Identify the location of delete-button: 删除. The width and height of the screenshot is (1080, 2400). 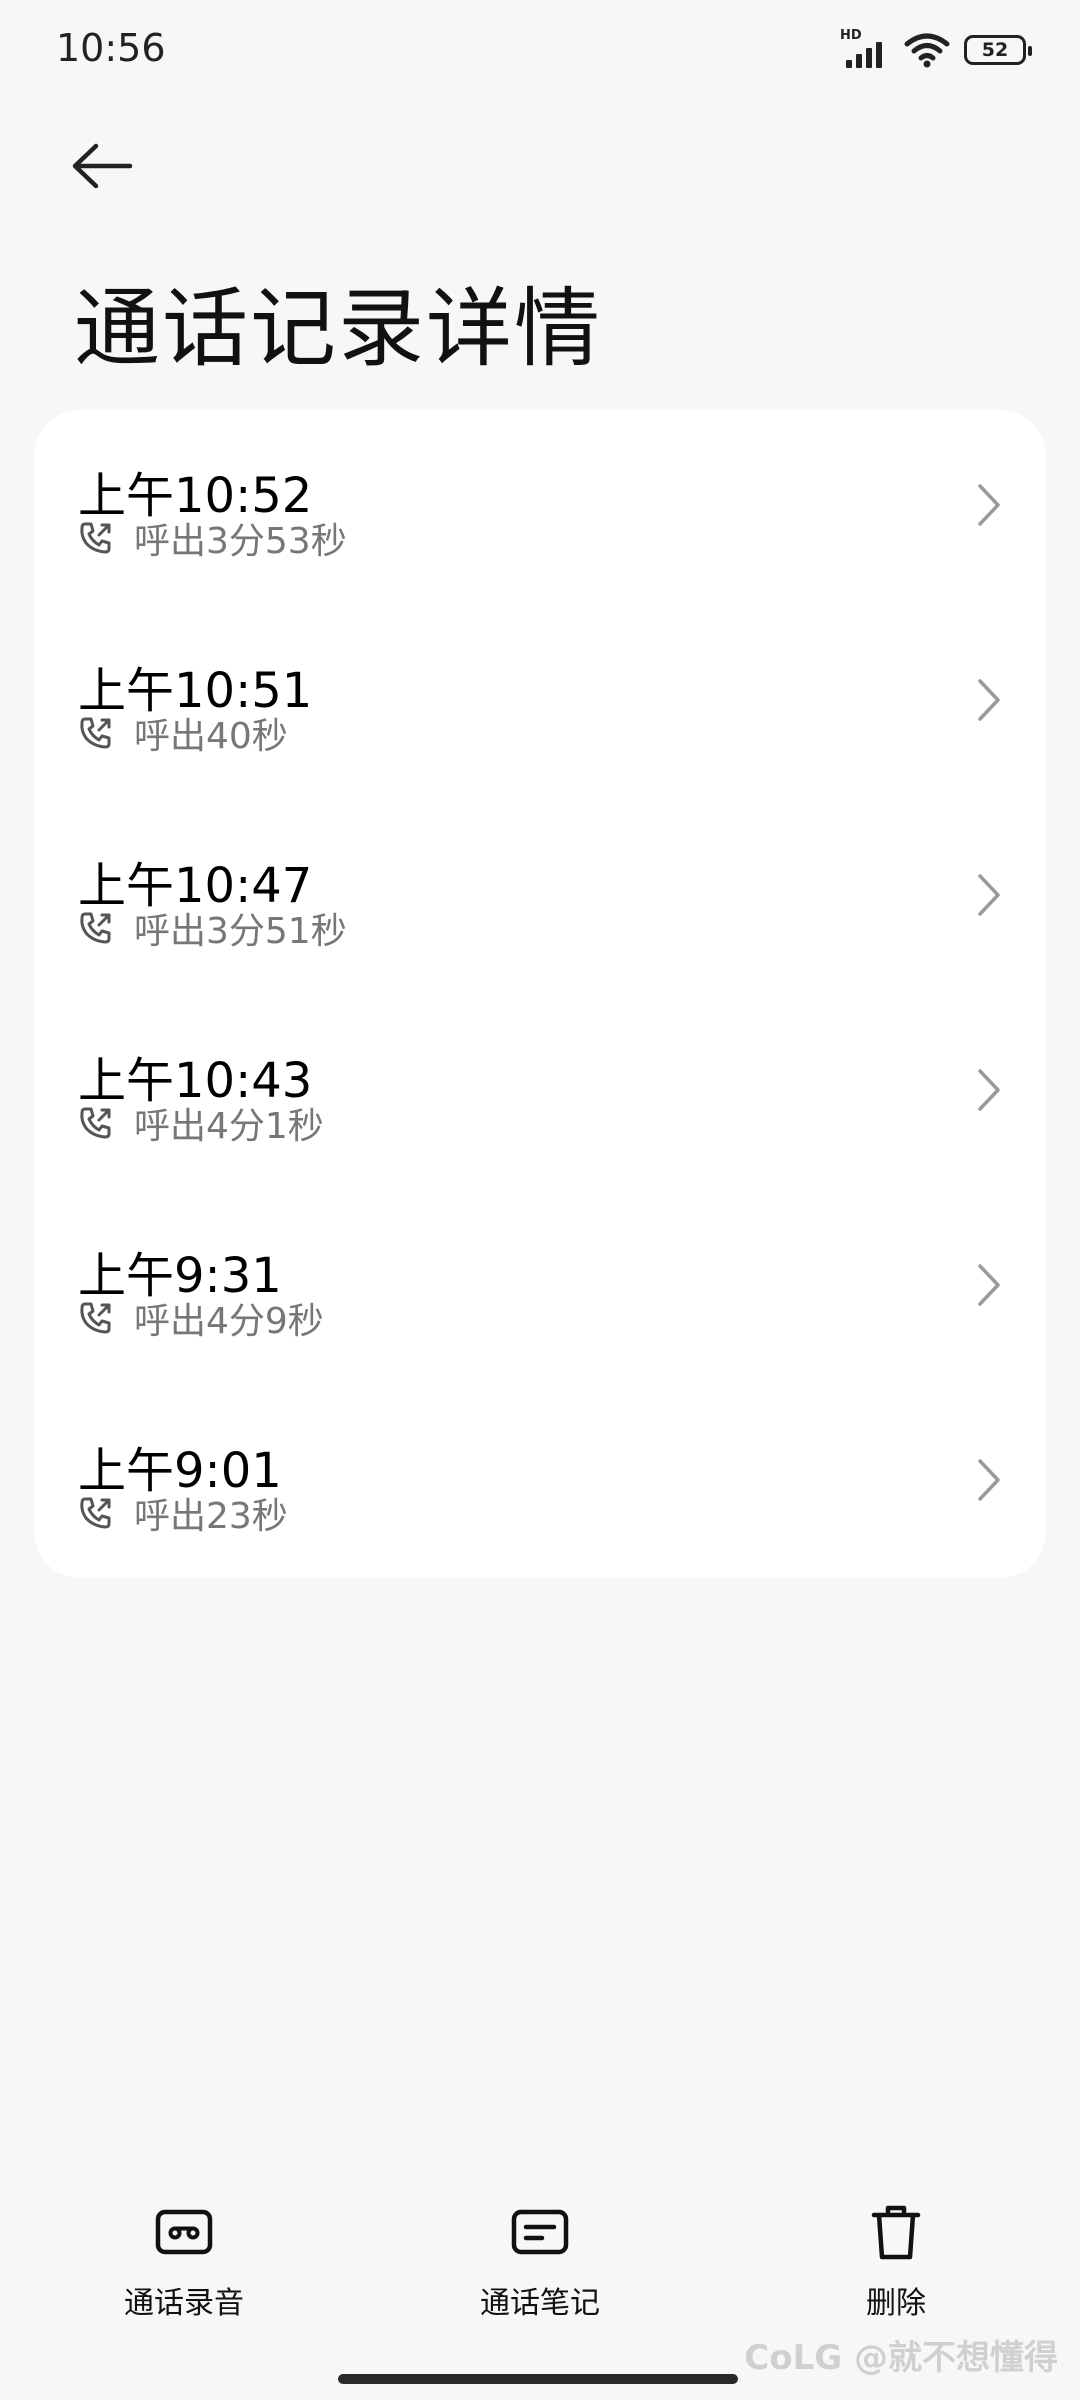
(896, 2261).